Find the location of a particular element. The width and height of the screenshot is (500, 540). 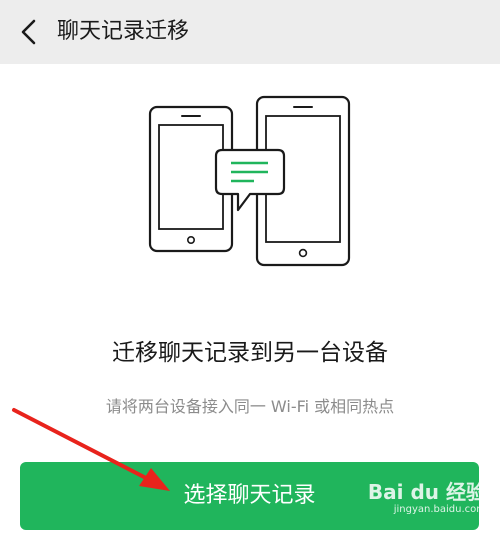

back-button is located at coordinates (29, 32).